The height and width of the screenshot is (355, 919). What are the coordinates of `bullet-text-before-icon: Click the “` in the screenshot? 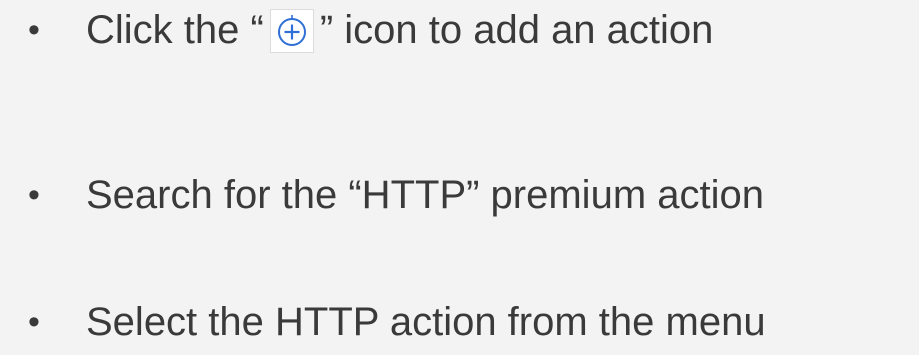 It's located at (175, 30).